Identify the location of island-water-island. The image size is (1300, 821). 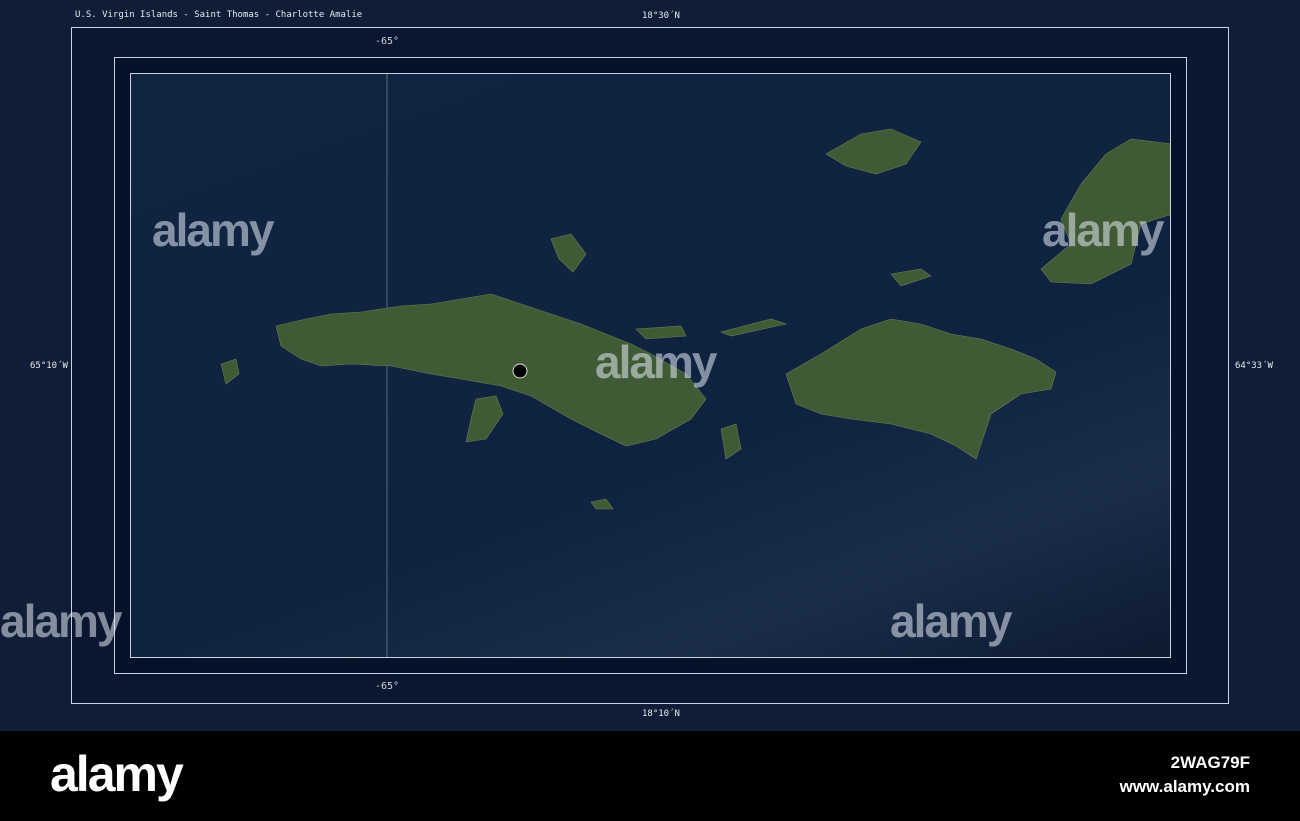
(484, 419).